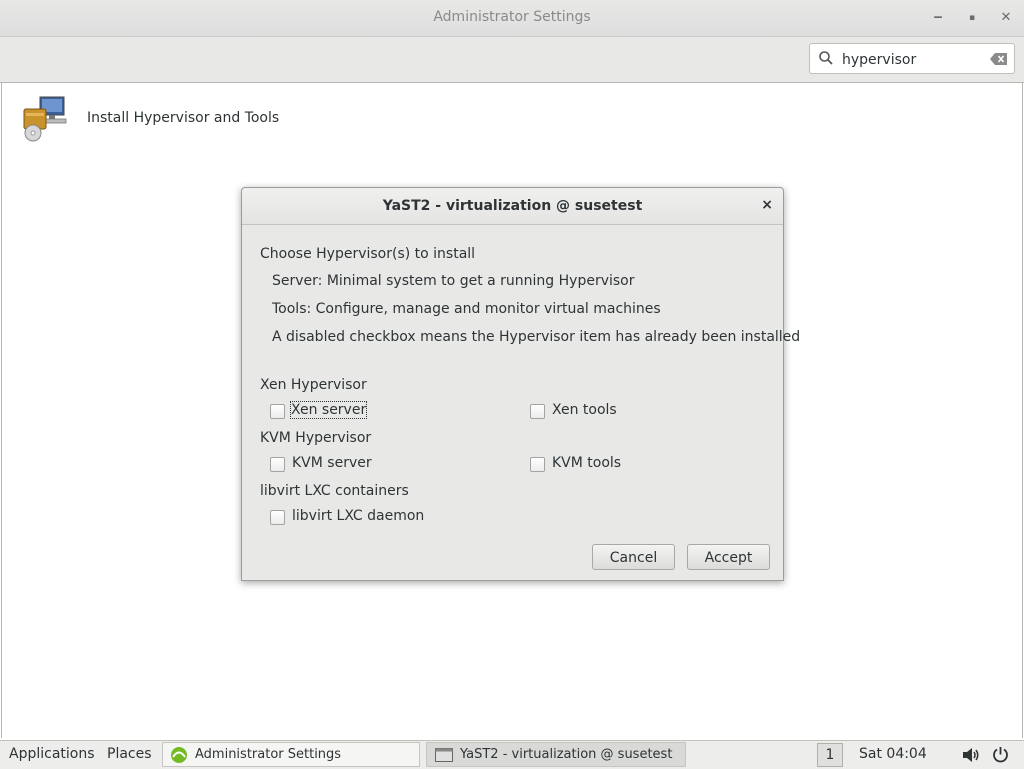 This screenshot has width=1024, height=769. I want to click on dialog-heading: Choose Hypervisor(s) to install, so click(368, 254).